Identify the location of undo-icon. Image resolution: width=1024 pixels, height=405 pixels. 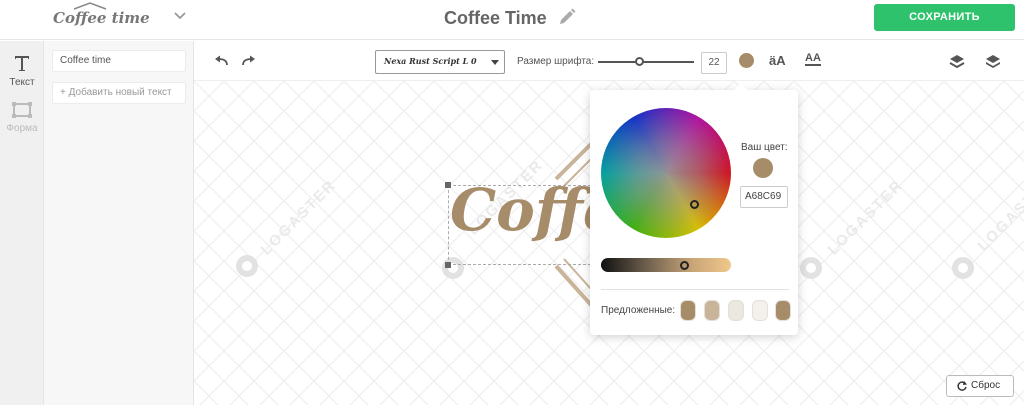
(222, 61).